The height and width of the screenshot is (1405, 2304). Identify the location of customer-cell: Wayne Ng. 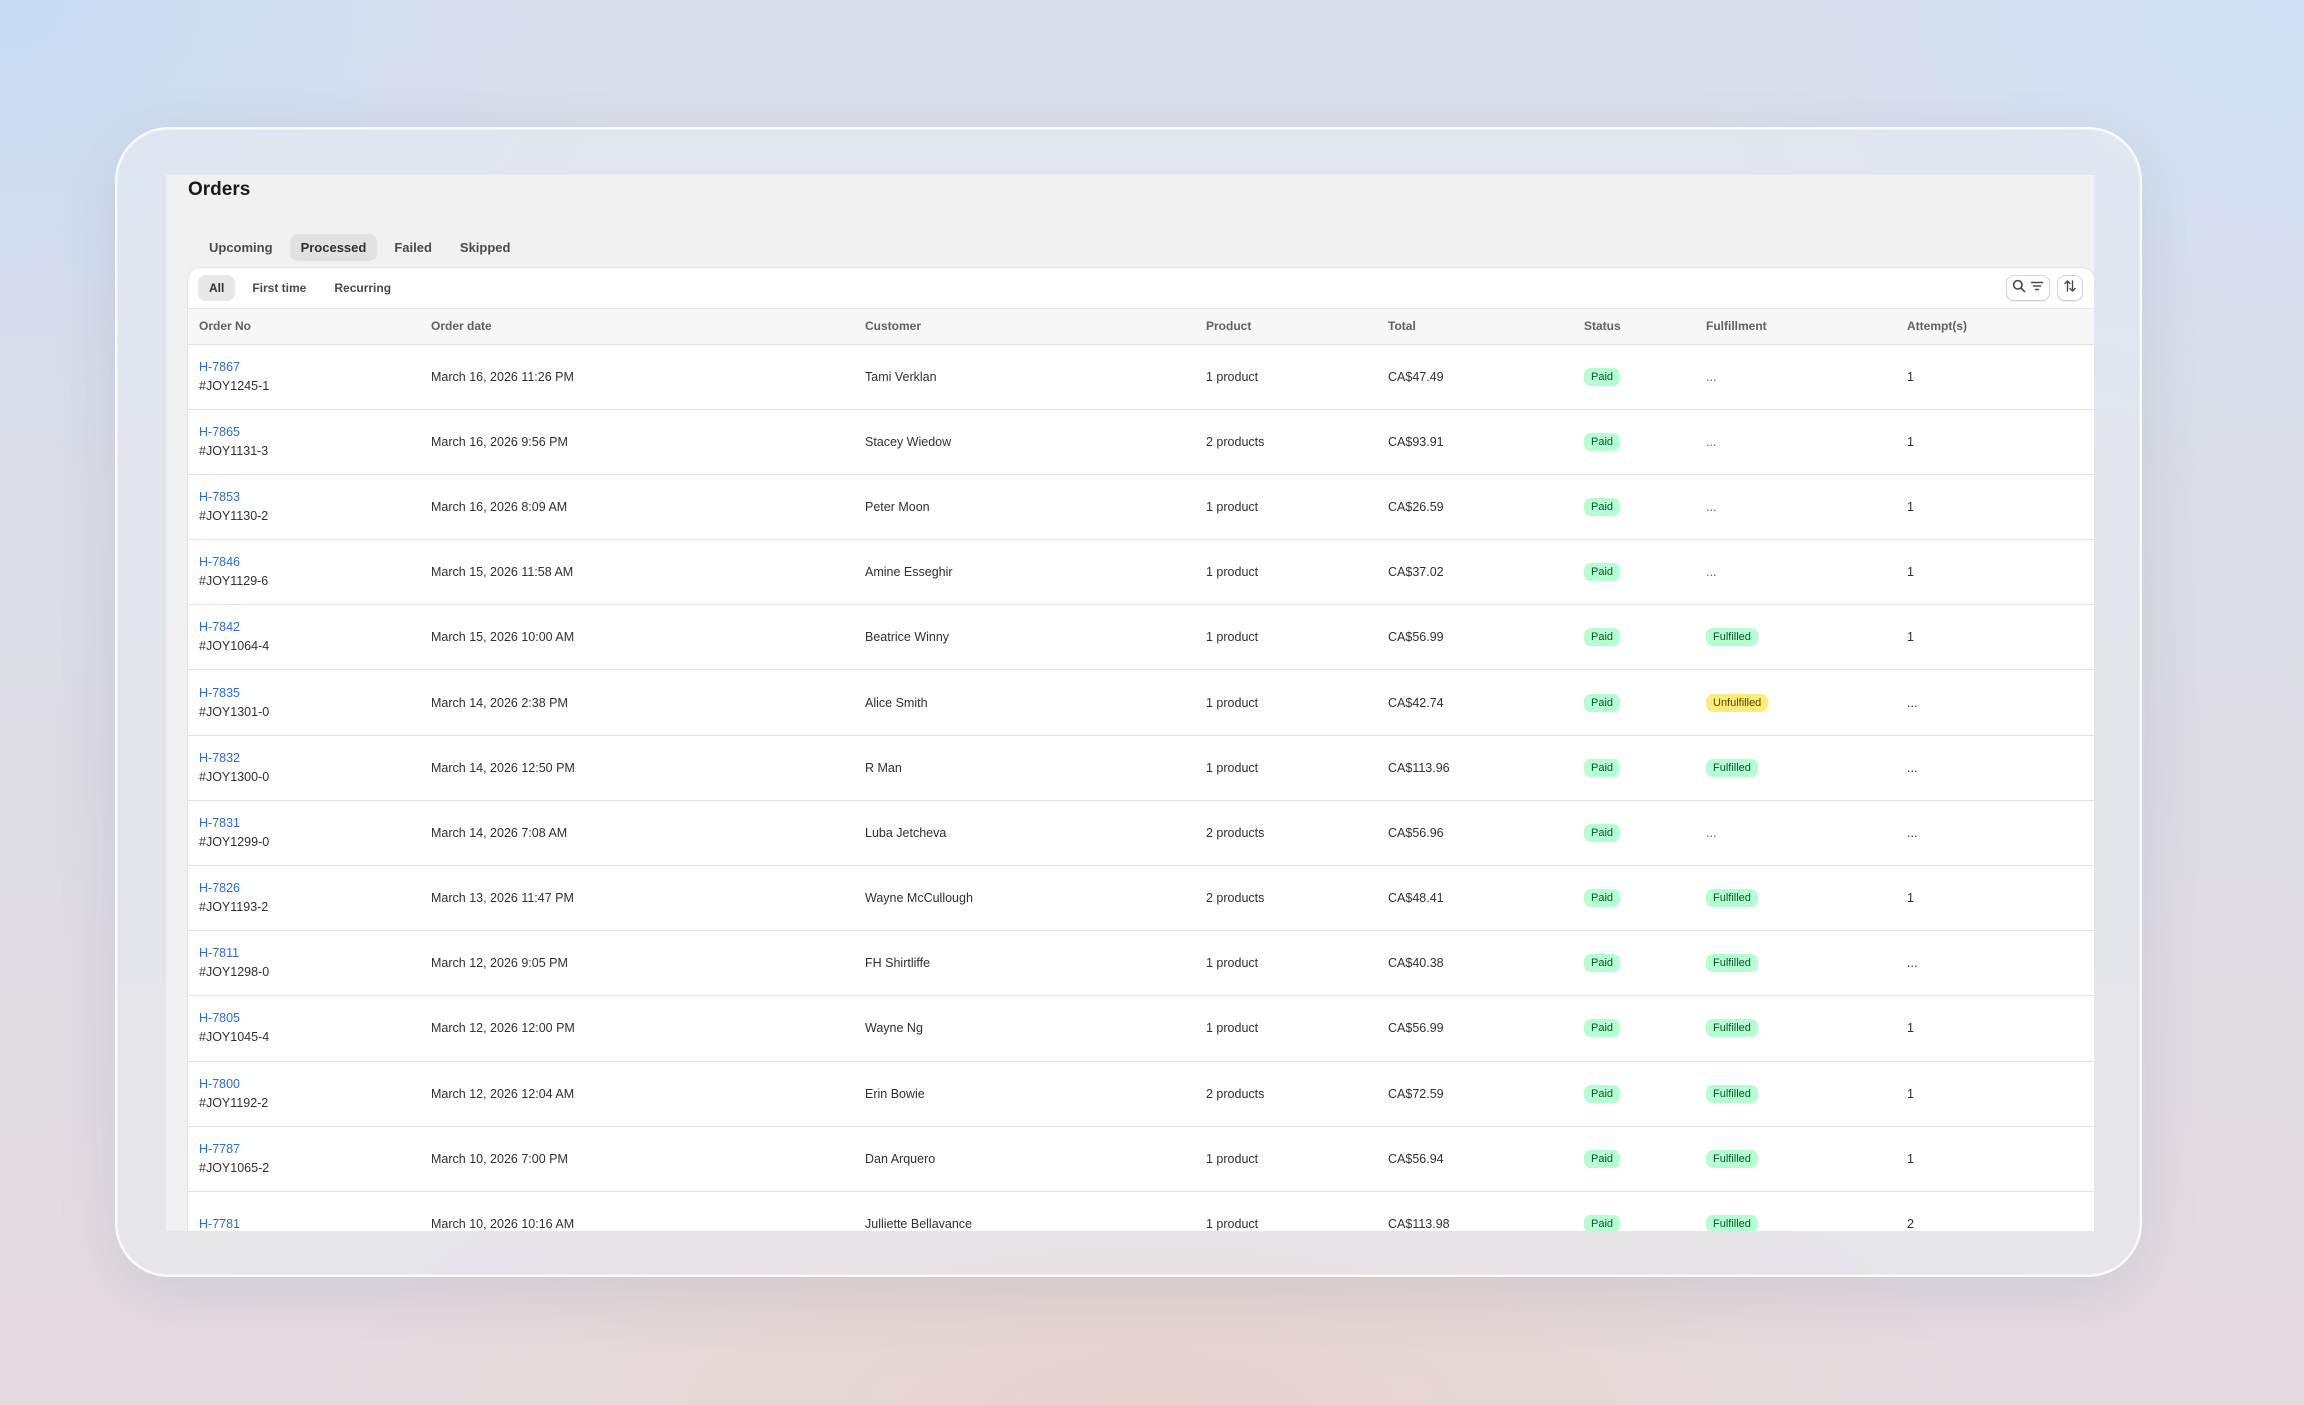
(894, 1028).